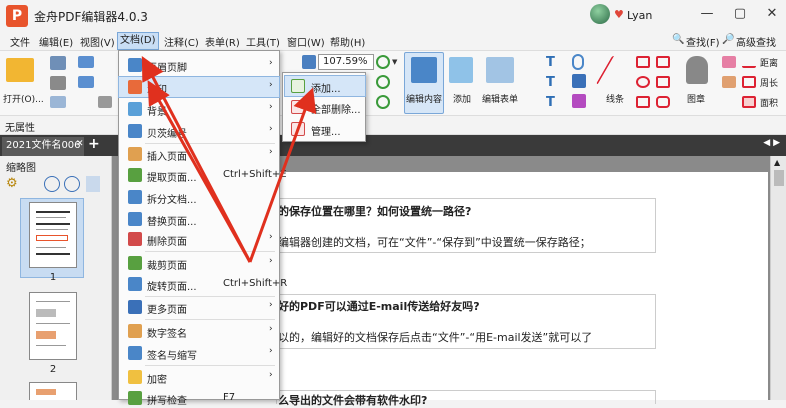  What do you see at coordinates (199, 109) in the screenshot?
I see `menu-item-background: 背景 ›` at bounding box center [199, 109].